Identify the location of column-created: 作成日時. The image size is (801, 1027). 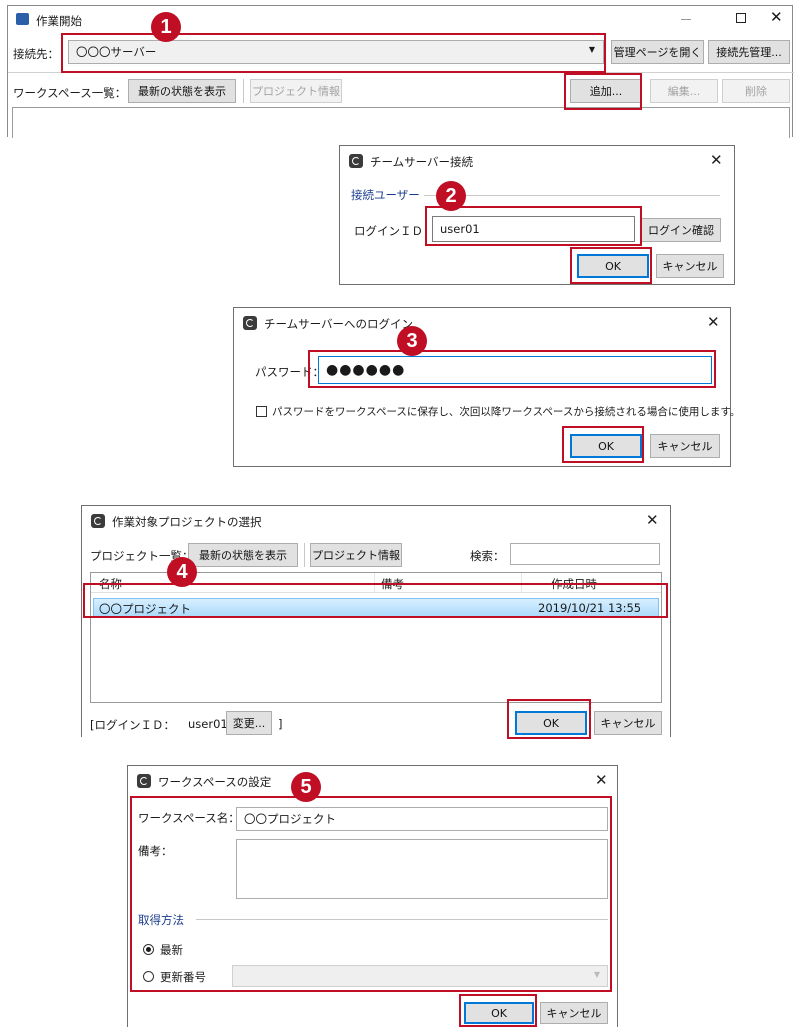
(574, 584).